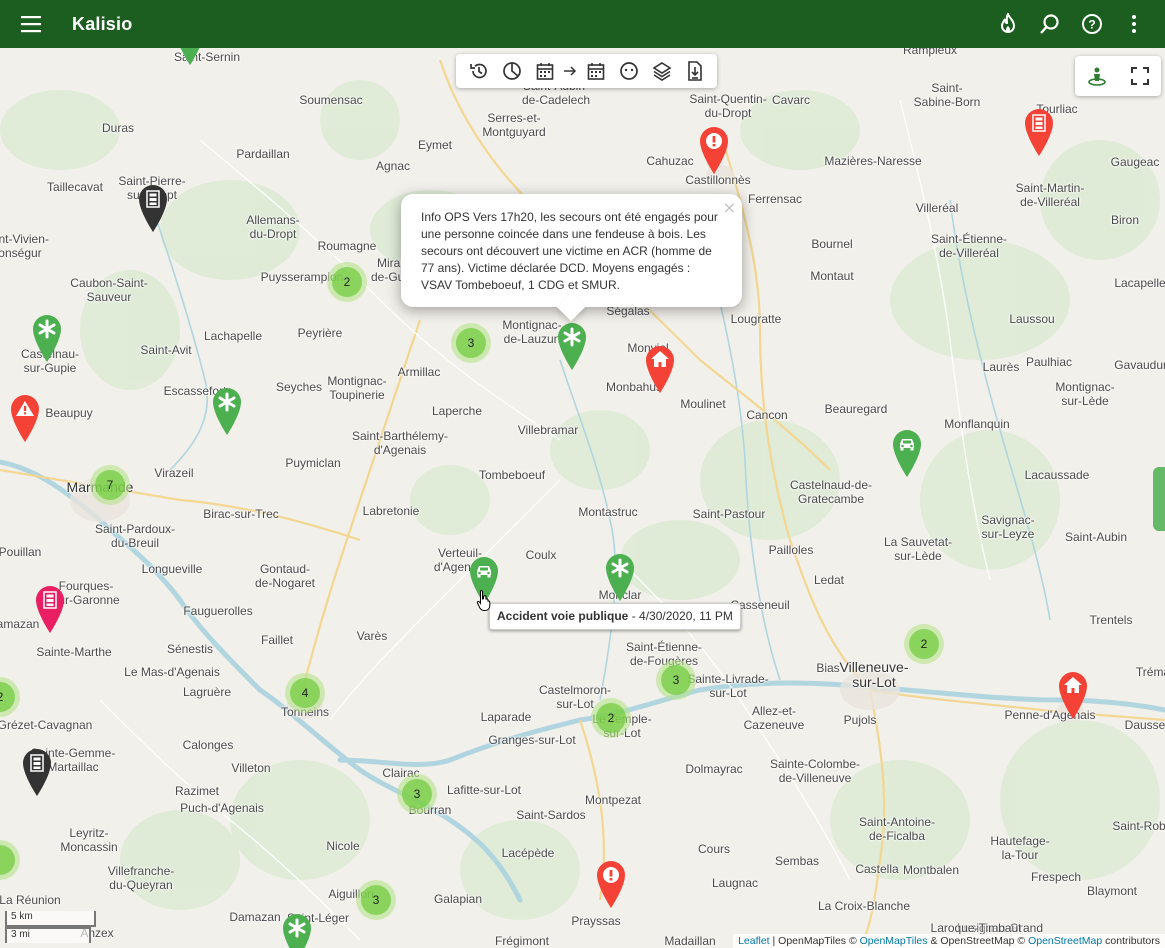  What do you see at coordinates (1139, 283) in the screenshot?
I see `place-label: Lacapelle` at bounding box center [1139, 283].